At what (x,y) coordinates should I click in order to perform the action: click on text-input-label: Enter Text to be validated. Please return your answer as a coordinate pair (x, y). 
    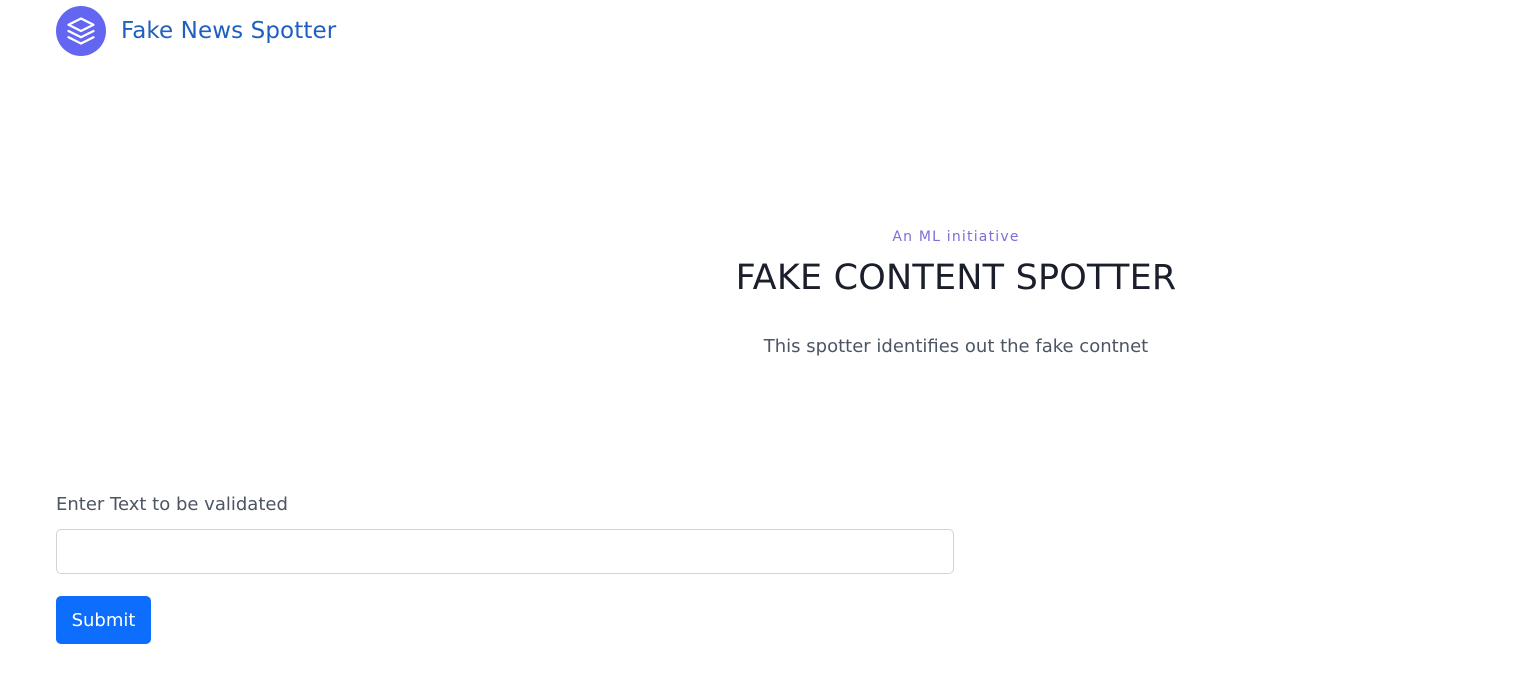
    Looking at the image, I should click on (172, 504).